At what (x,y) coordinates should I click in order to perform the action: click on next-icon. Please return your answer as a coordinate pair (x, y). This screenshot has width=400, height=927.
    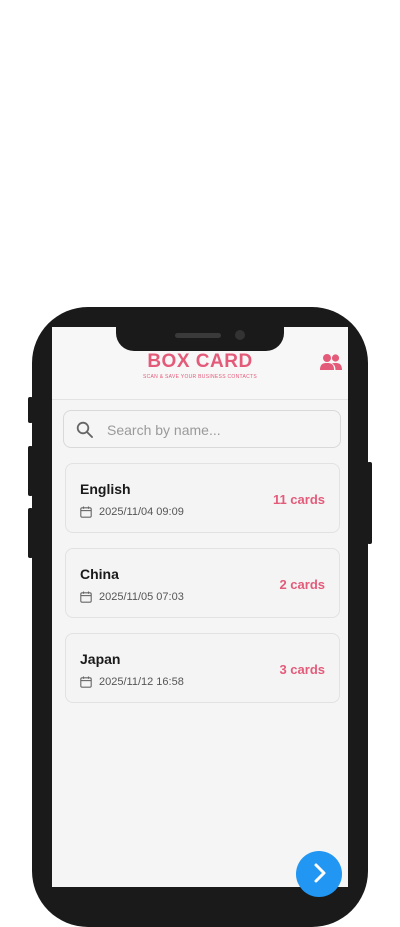
    Looking at the image, I should click on (320, 873).